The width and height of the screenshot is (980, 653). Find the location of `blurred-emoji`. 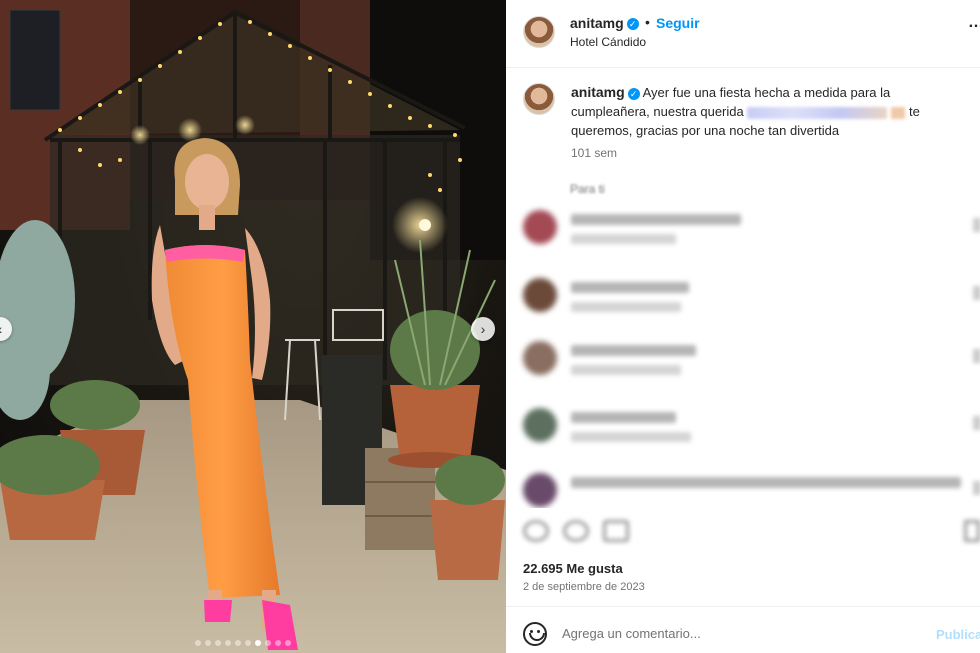

blurred-emoji is located at coordinates (898, 112).